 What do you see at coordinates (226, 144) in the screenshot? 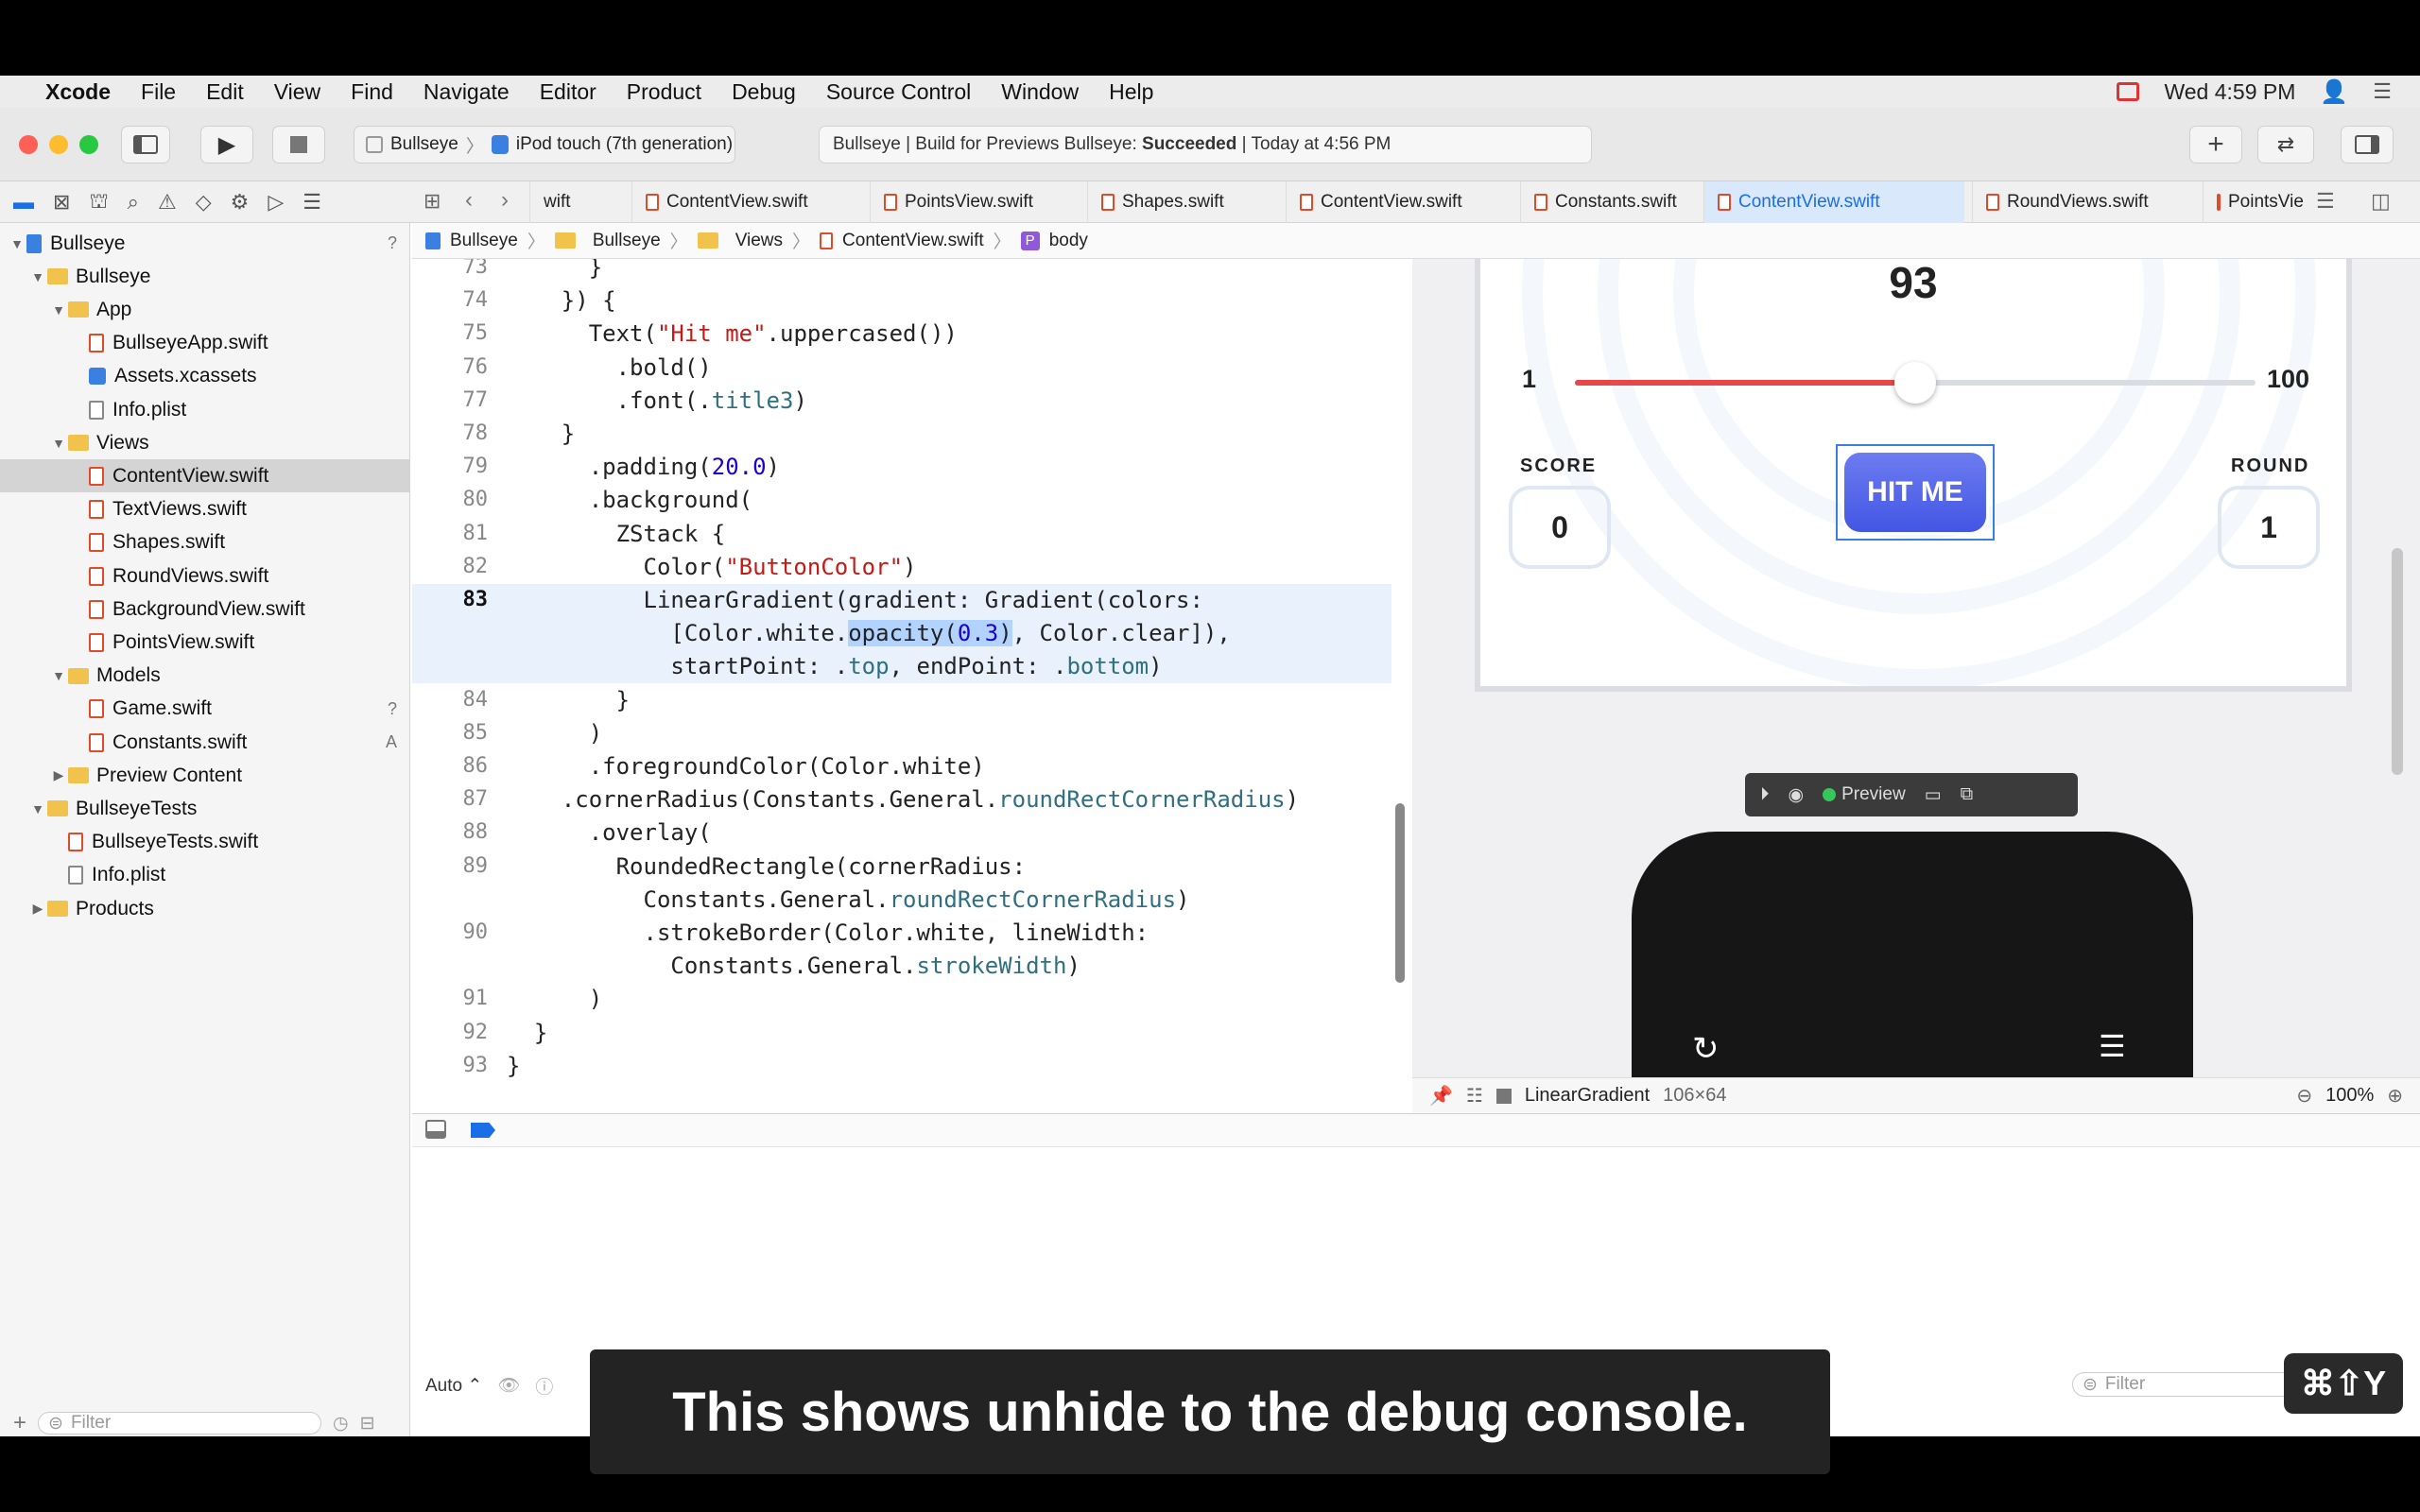
I see `run-button: ▶` at bounding box center [226, 144].